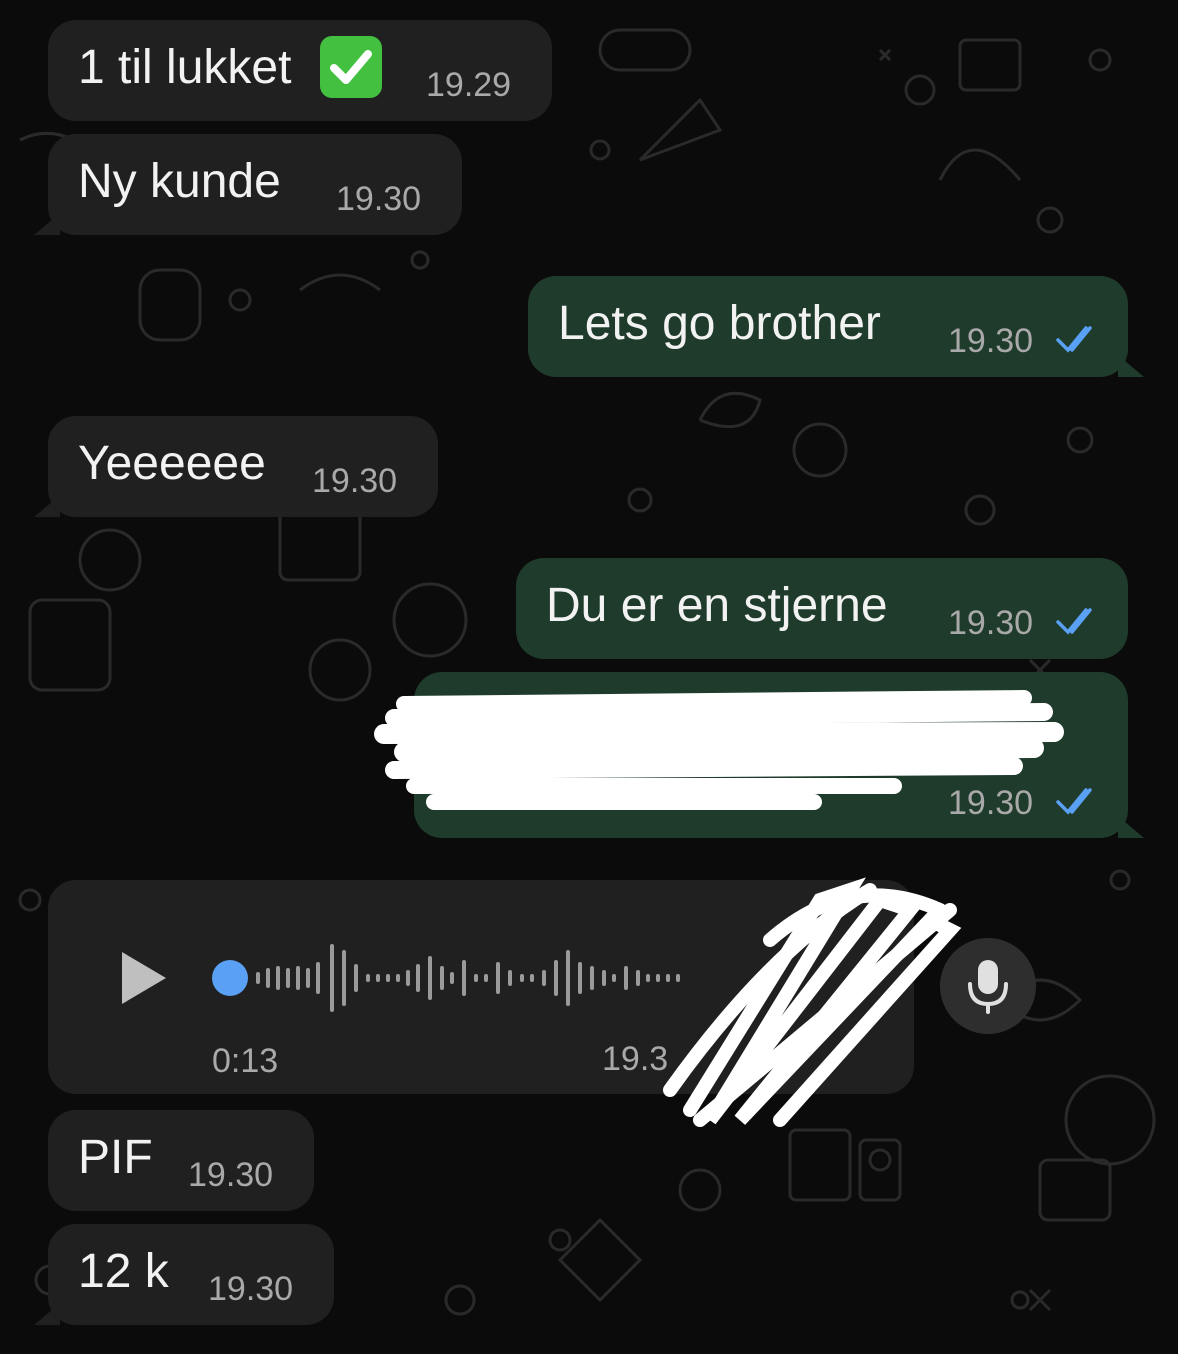 Image resolution: width=1178 pixels, height=1354 pixels. What do you see at coordinates (184, 1274) in the screenshot?
I see `message-bubble-incoming: 12 k 19.30` at bounding box center [184, 1274].